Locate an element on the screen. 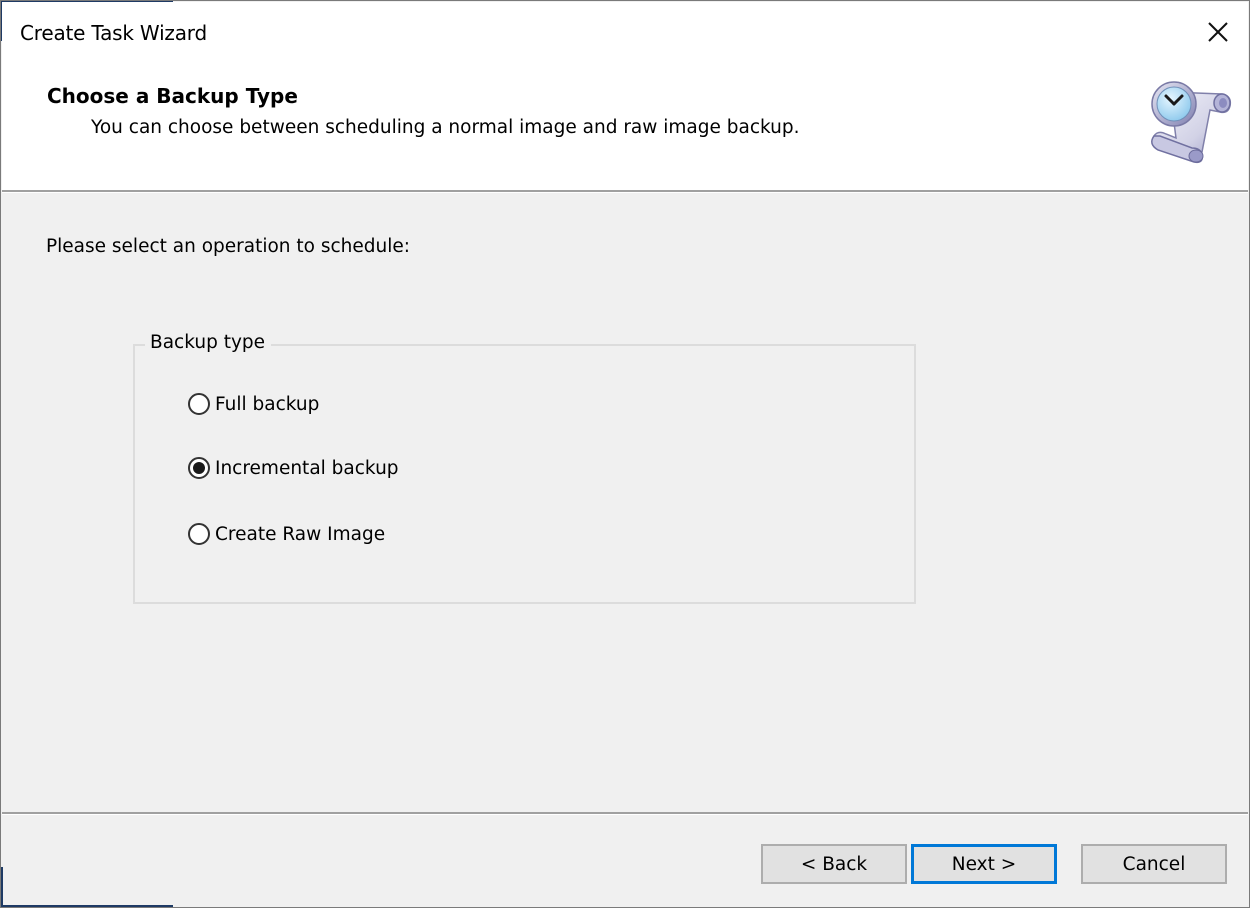 The image size is (1250, 908). page-title: Choose a Backup Type is located at coordinates (172, 96).